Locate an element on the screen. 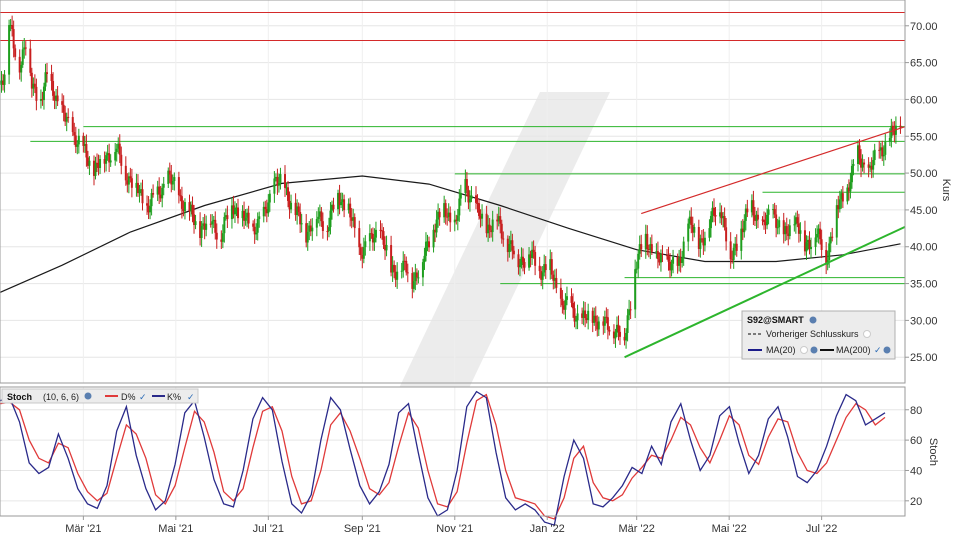 This screenshot has height=540, width=960. legend-ma20-toggle-icon is located at coordinates (804, 350).